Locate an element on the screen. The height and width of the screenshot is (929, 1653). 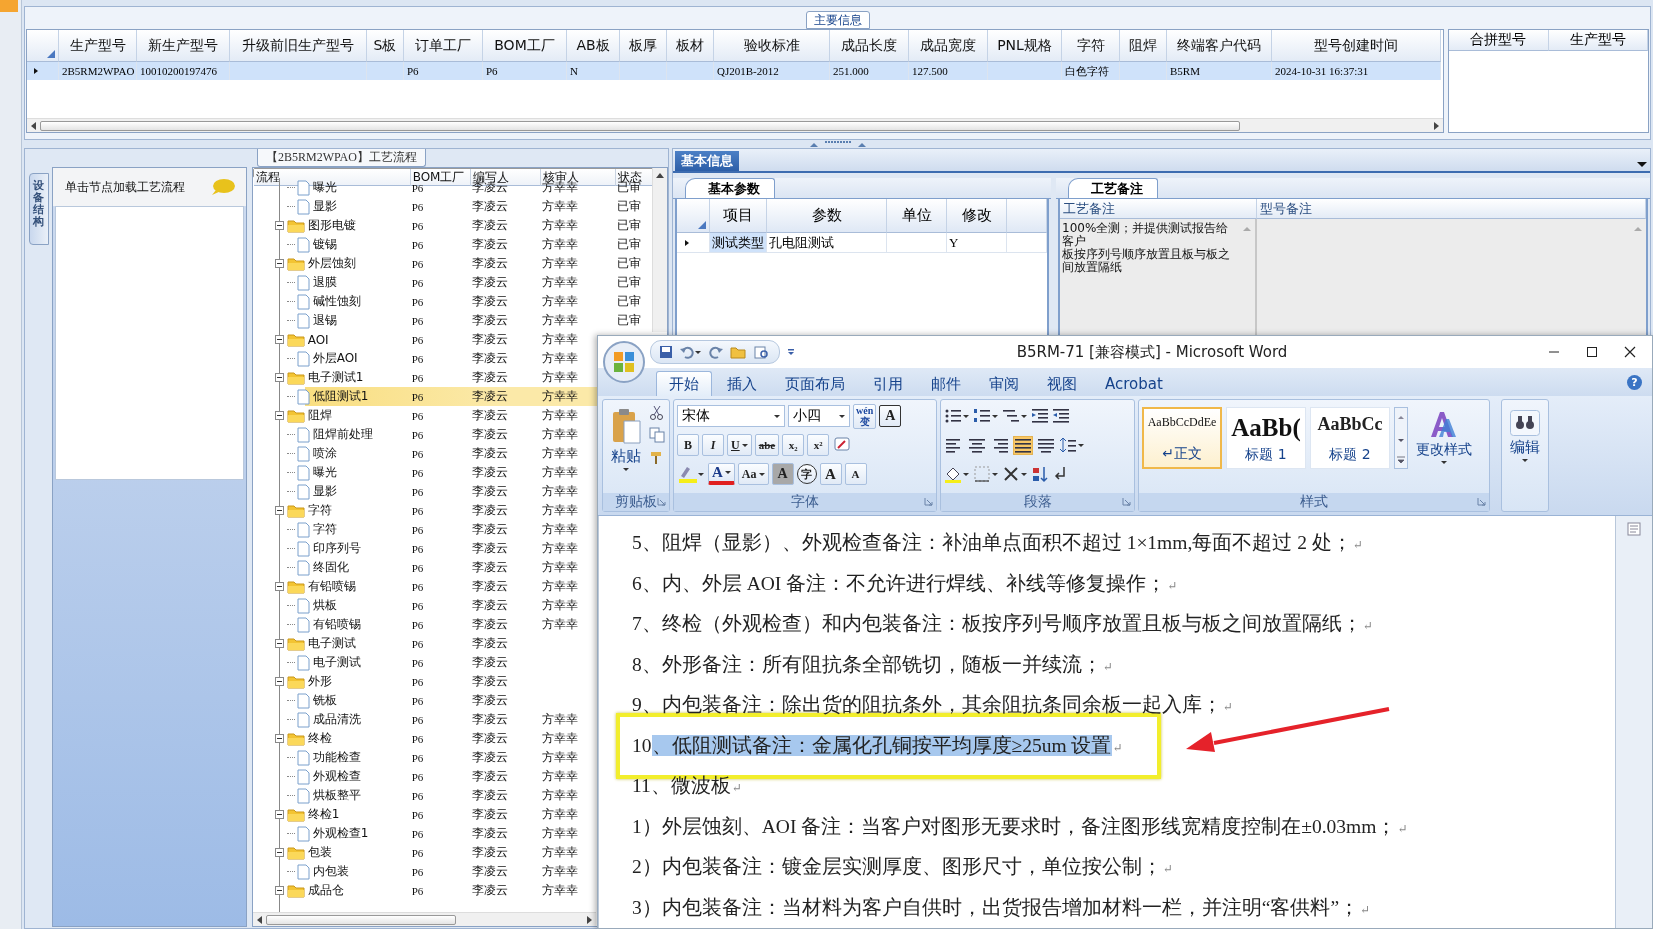
font-size-field: 小四 is located at coordinates (819, 416).